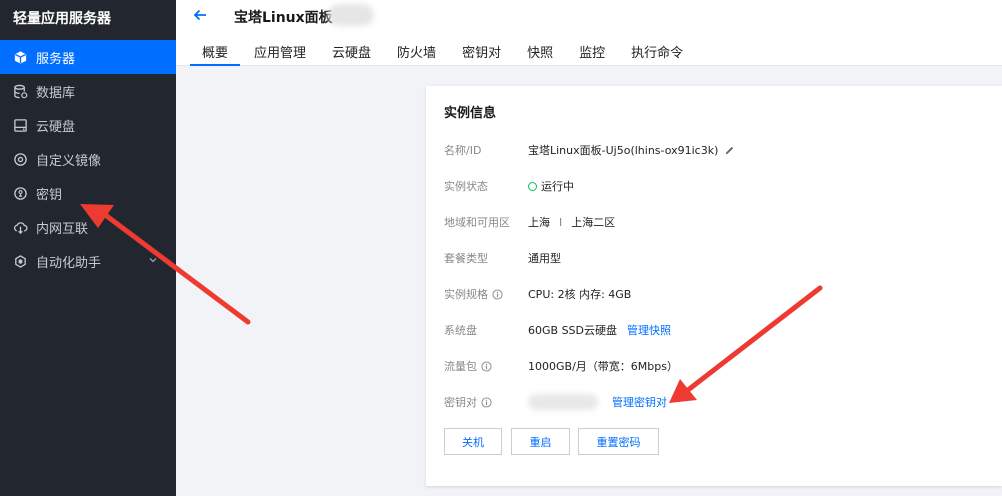 The image size is (1002, 496). I want to click on database-icon, so click(20, 91).